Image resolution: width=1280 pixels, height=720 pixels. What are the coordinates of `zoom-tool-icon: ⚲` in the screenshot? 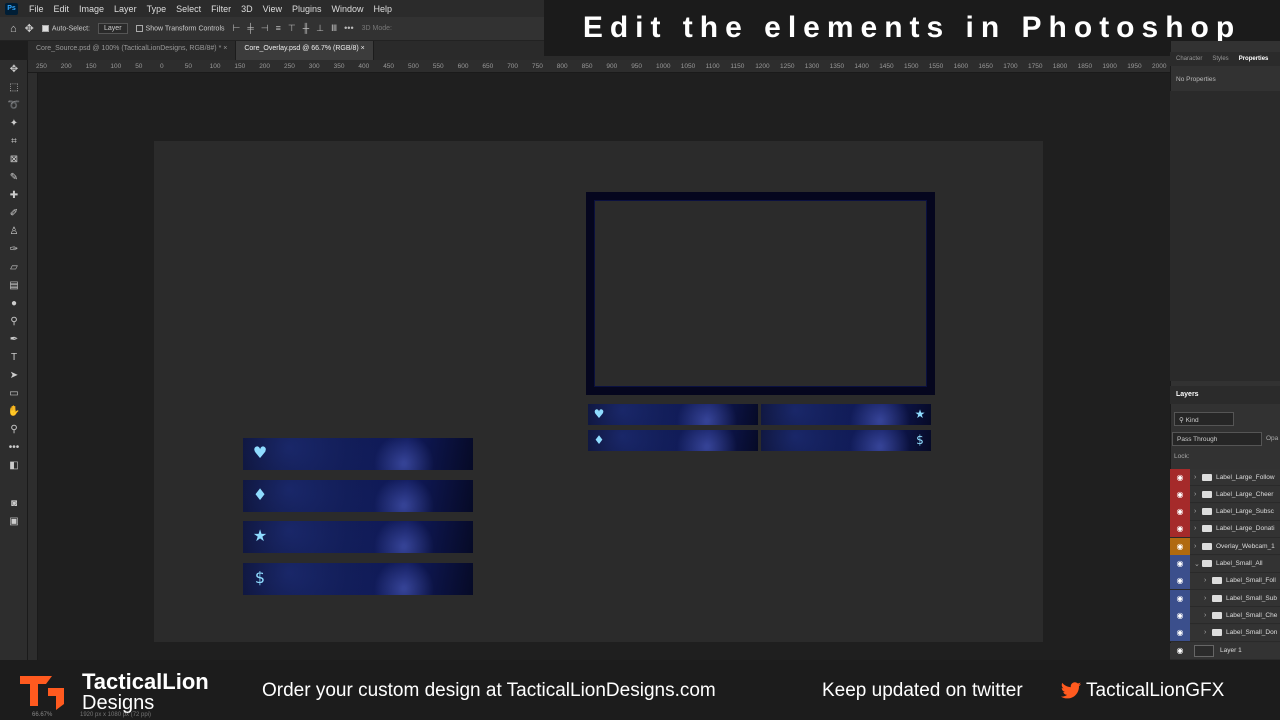 It's located at (14, 430).